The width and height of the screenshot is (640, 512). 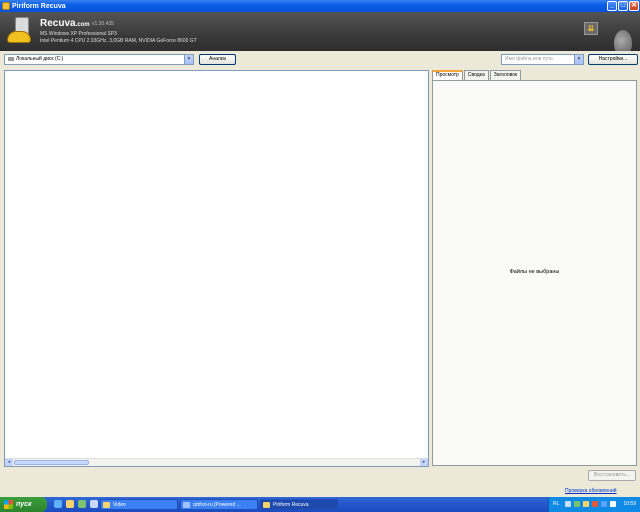 What do you see at coordinates (58, 504) in the screenshot?
I see `ie-icon` at bounding box center [58, 504].